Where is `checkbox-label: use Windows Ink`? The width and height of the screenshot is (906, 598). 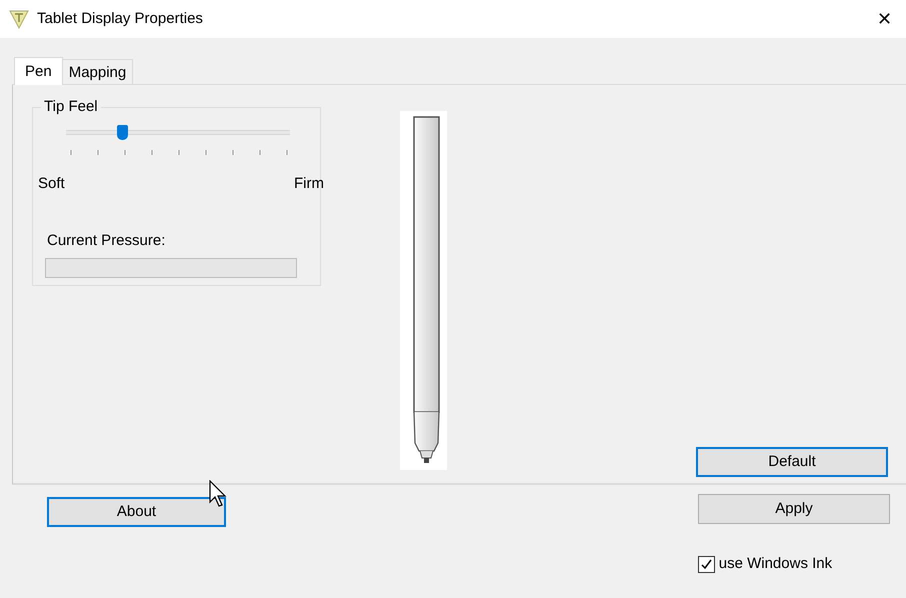 checkbox-label: use Windows Ink is located at coordinates (775, 564).